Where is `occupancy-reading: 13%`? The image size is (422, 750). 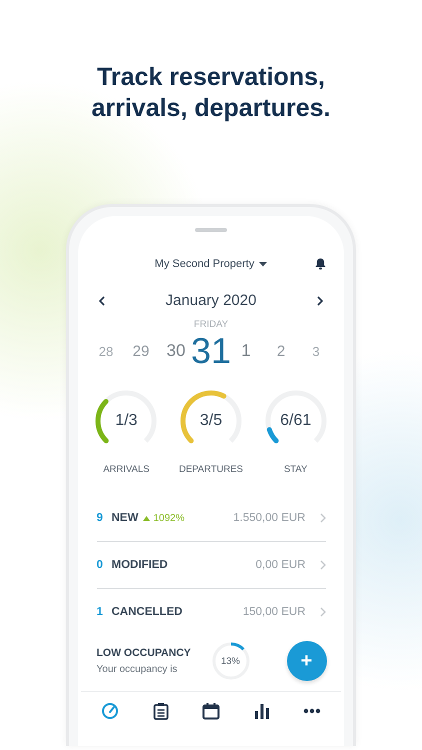 occupancy-reading: 13% is located at coordinates (230, 661).